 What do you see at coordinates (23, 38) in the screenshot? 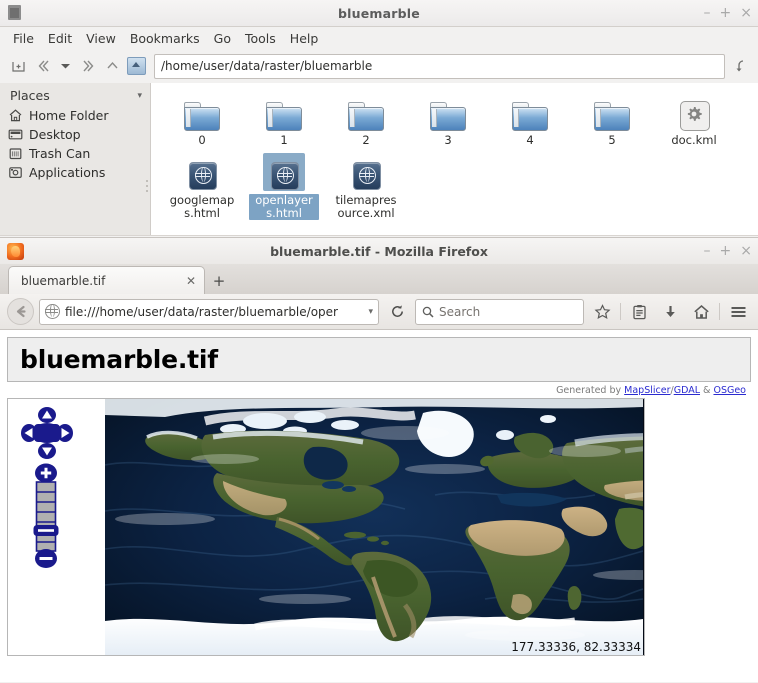
I see `menu-file: File` at bounding box center [23, 38].